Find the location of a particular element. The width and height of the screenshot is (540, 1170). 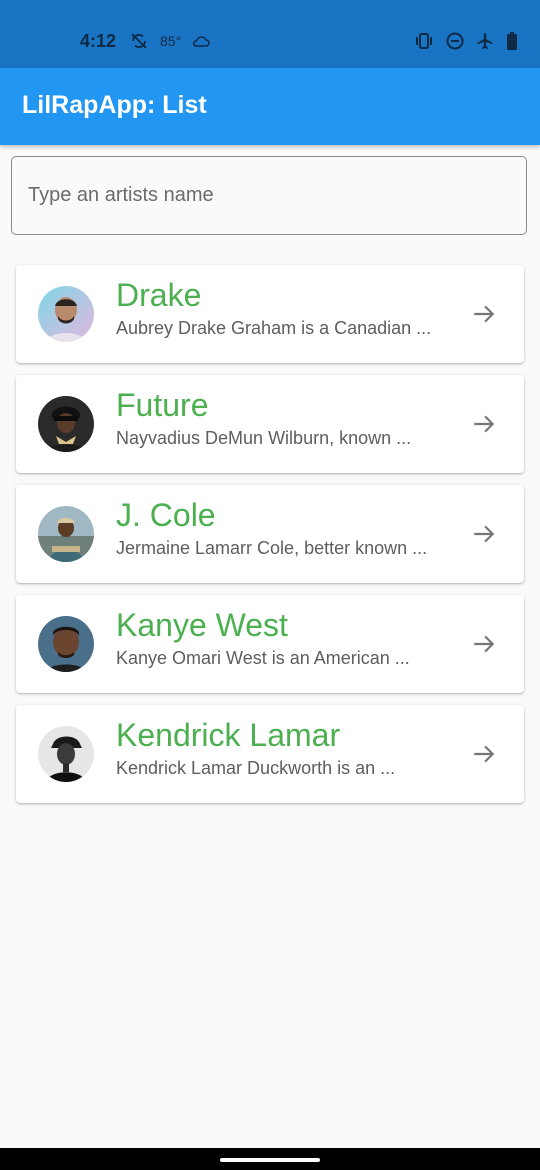

artist-search-field is located at coordinates (269, 195).